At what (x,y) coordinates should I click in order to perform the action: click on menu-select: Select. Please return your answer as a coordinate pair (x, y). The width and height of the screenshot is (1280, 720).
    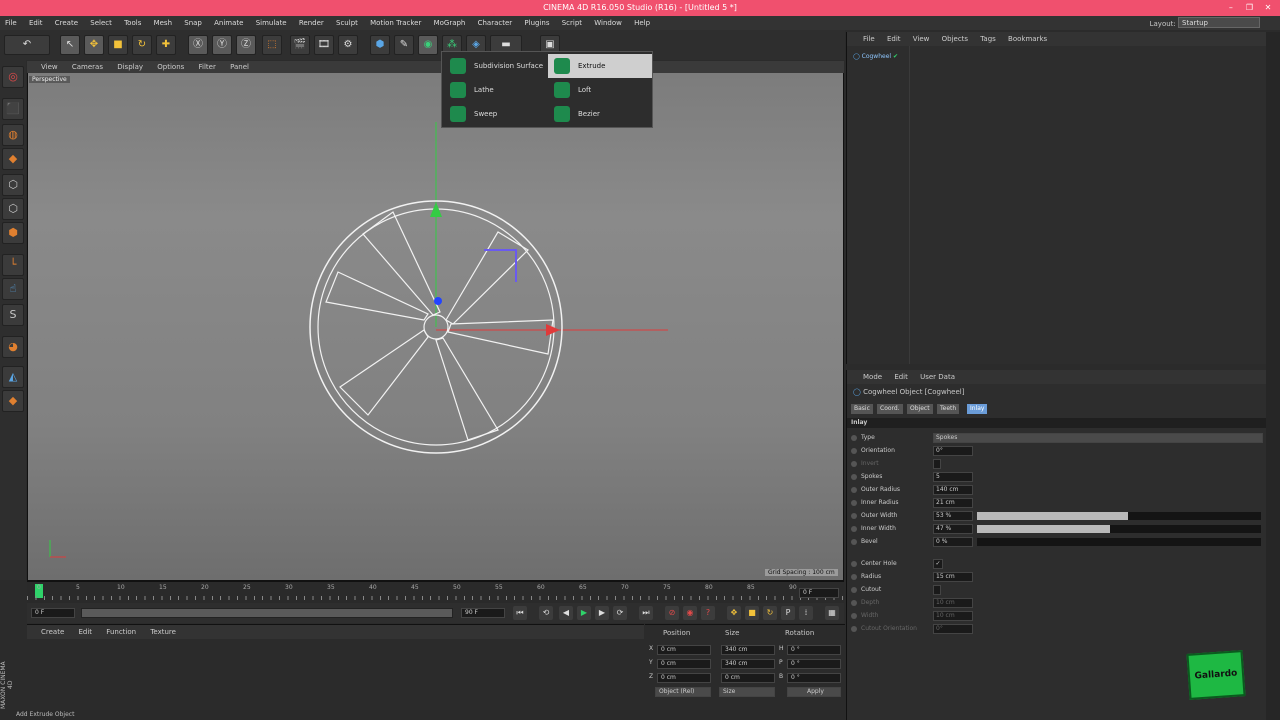
    Looking at the image, I should click on (101, 23).